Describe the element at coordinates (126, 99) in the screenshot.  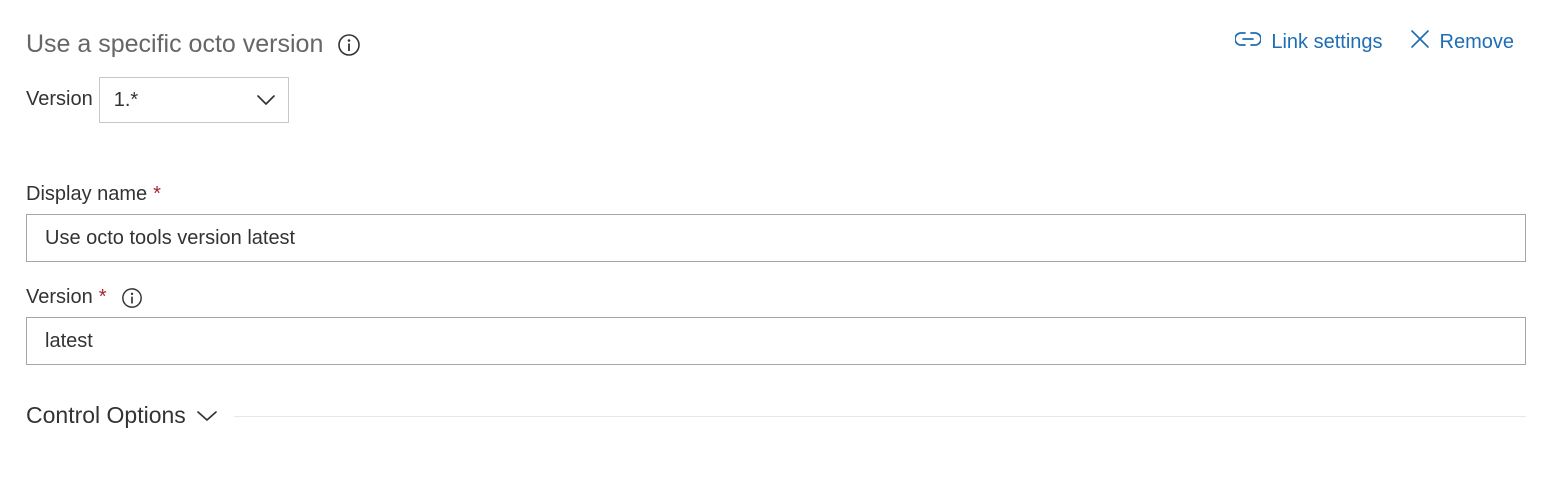
I see `task-version-value: 1.*` at that location.